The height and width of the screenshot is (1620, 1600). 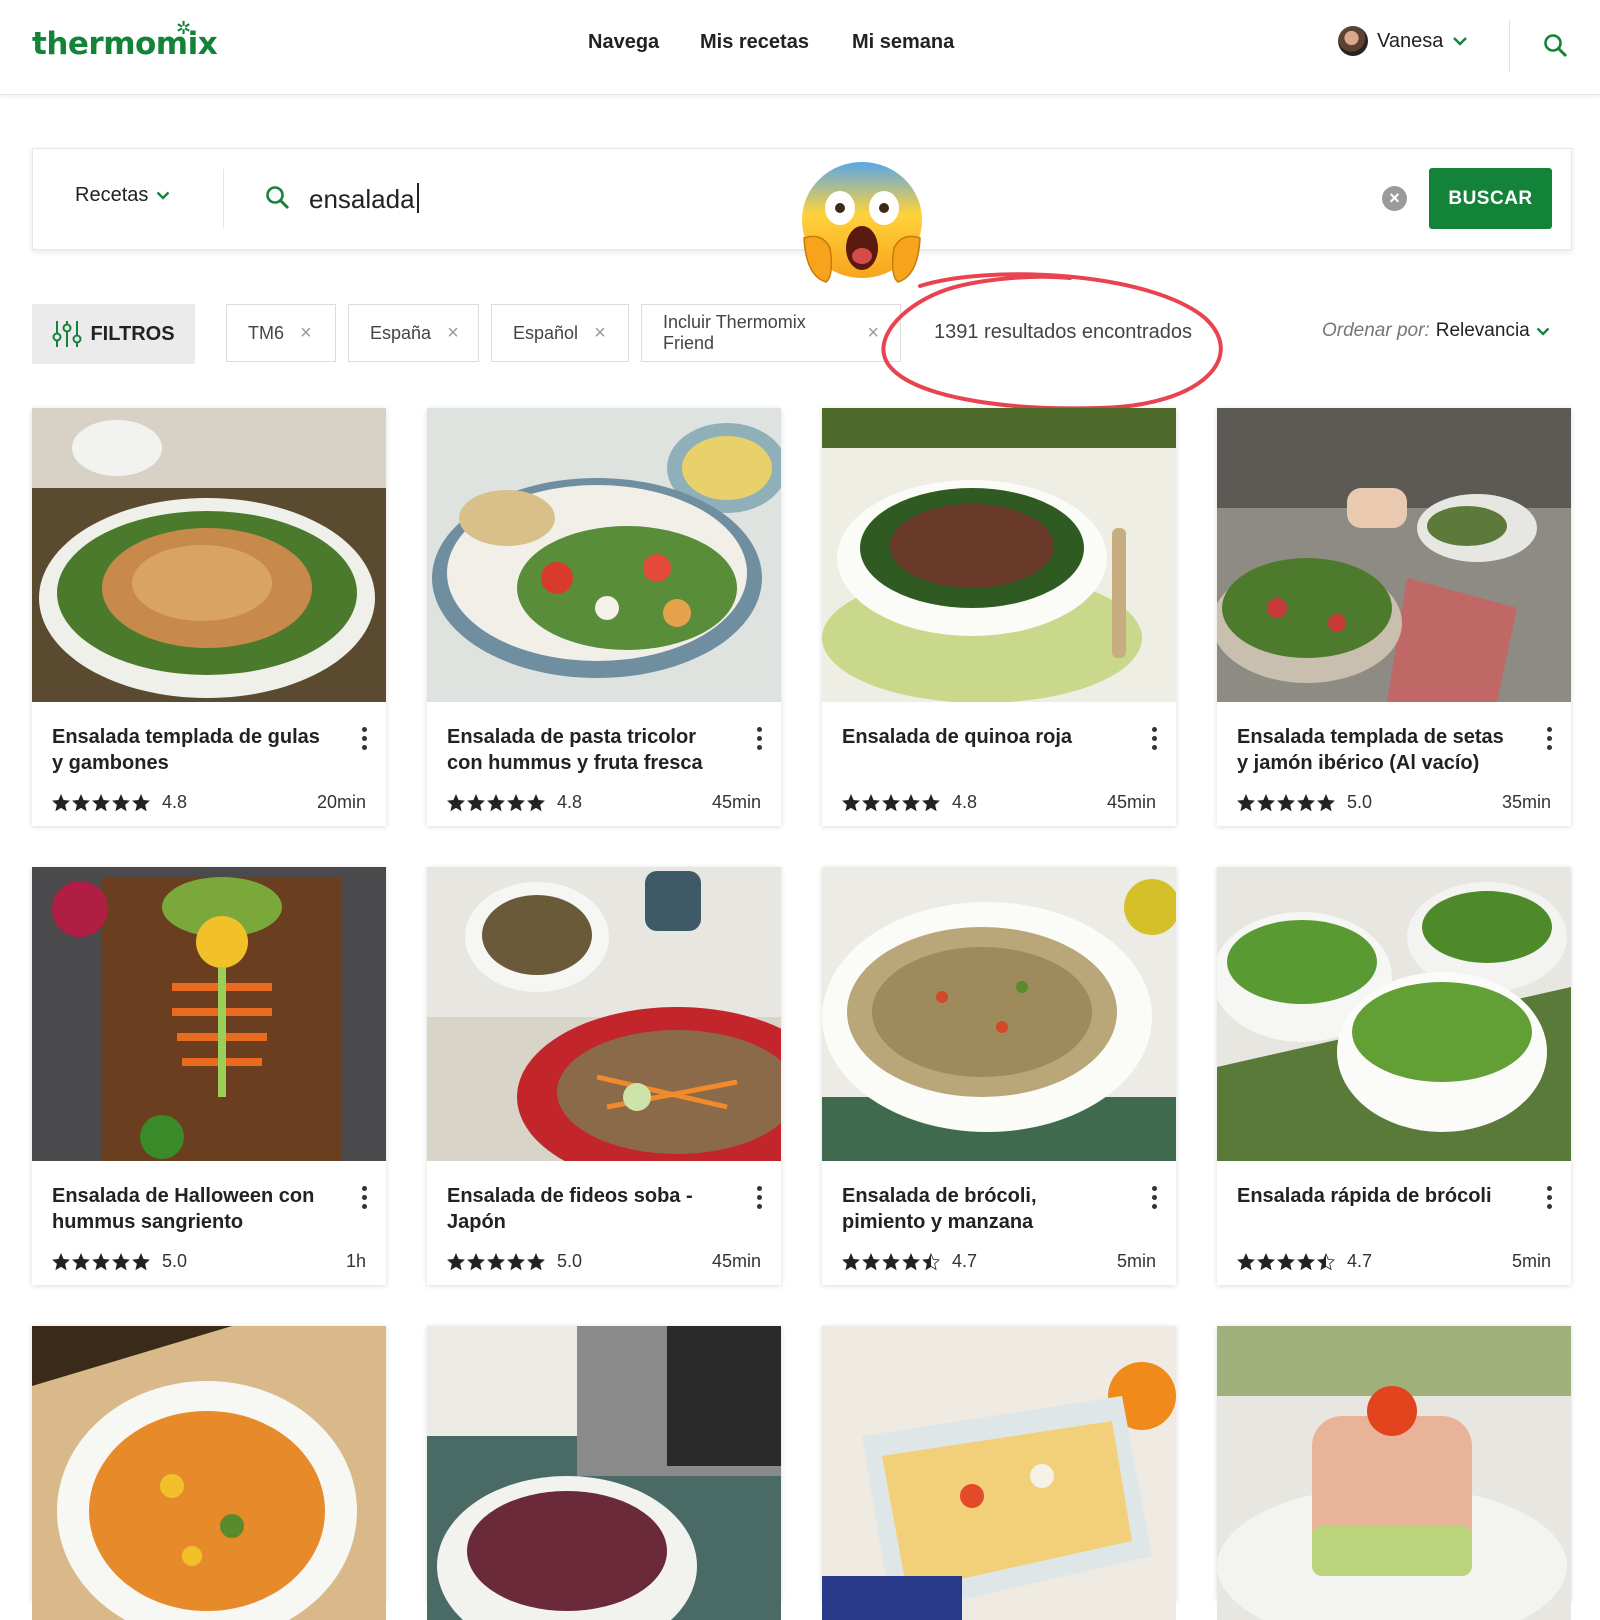 What do you see at coordinates (982, 737) in the screenshot?
I see `recipe-title: Ensalada de quinoa roja` at bounding box center [982, 737].